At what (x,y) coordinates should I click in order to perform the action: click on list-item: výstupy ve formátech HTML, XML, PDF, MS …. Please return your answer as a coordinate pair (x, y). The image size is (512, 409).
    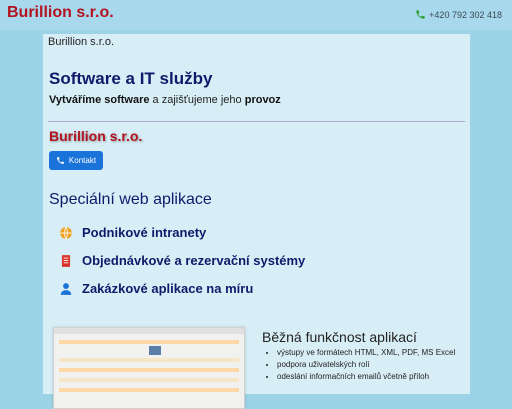
    Looking at the image, I should click on (366, 352).